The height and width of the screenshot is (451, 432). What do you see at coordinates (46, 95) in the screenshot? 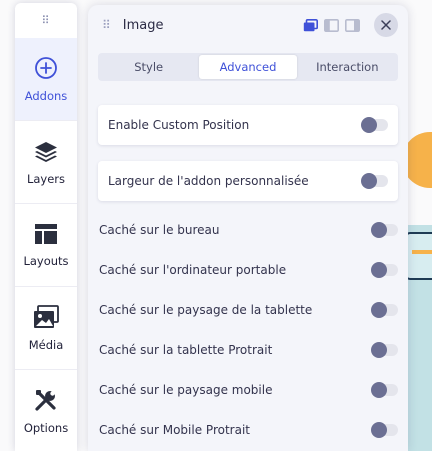
I see `sidebar-item-label: Addons` at bounding box center [46, 95].